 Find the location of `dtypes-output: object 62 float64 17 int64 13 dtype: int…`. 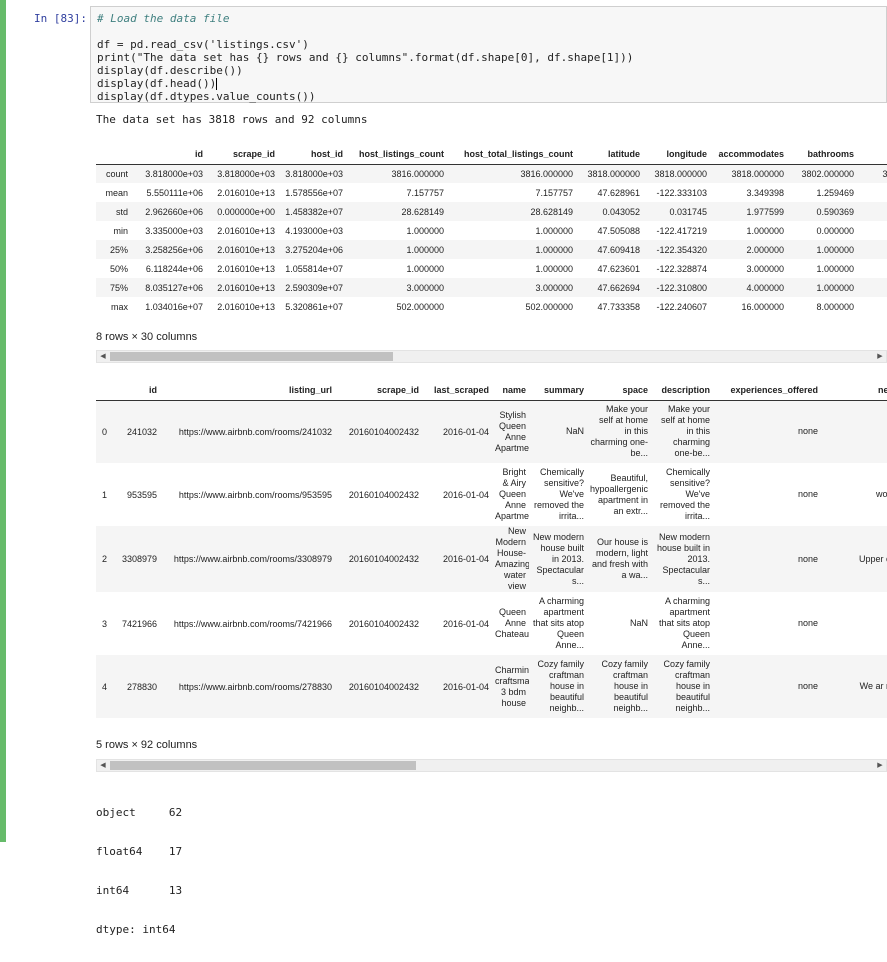

dtypes-output: object 62 float64 17 int64 13 dtype: int… is located at coordinates (139, 871).